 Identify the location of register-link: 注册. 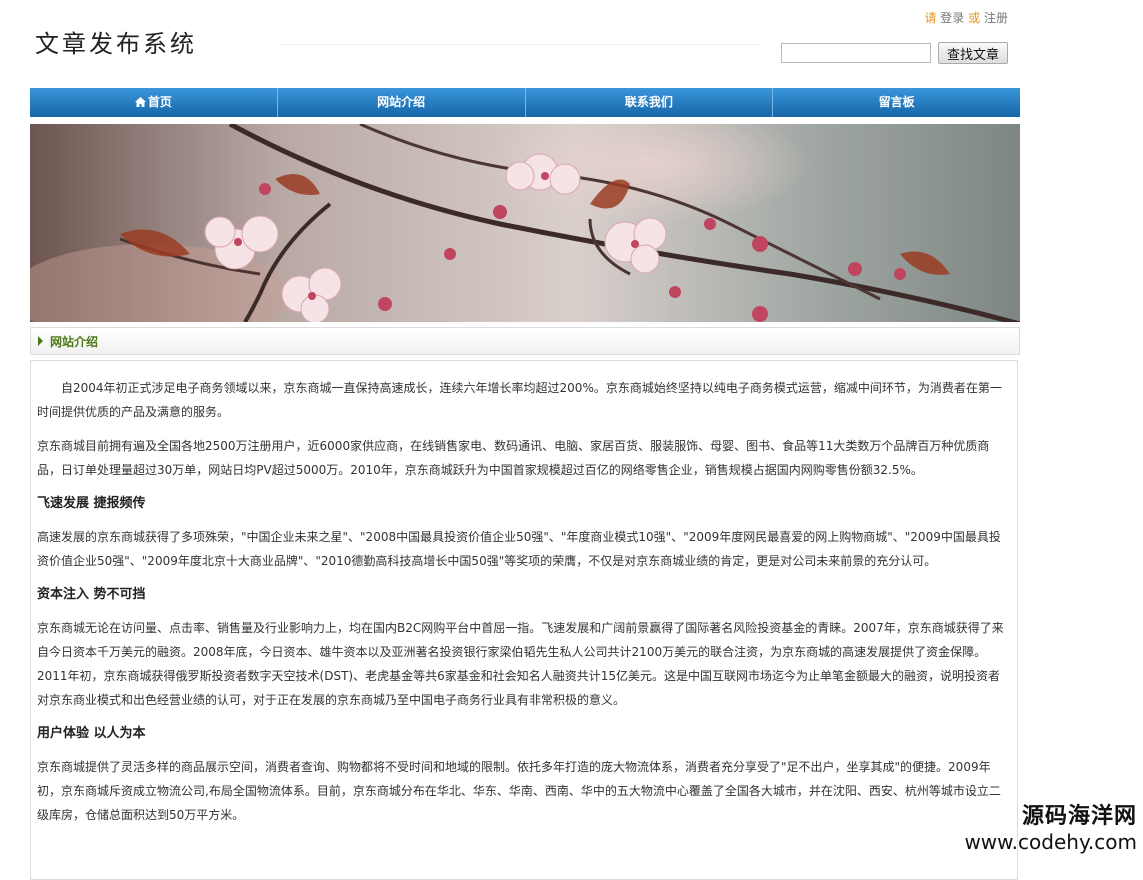
(996, 18).